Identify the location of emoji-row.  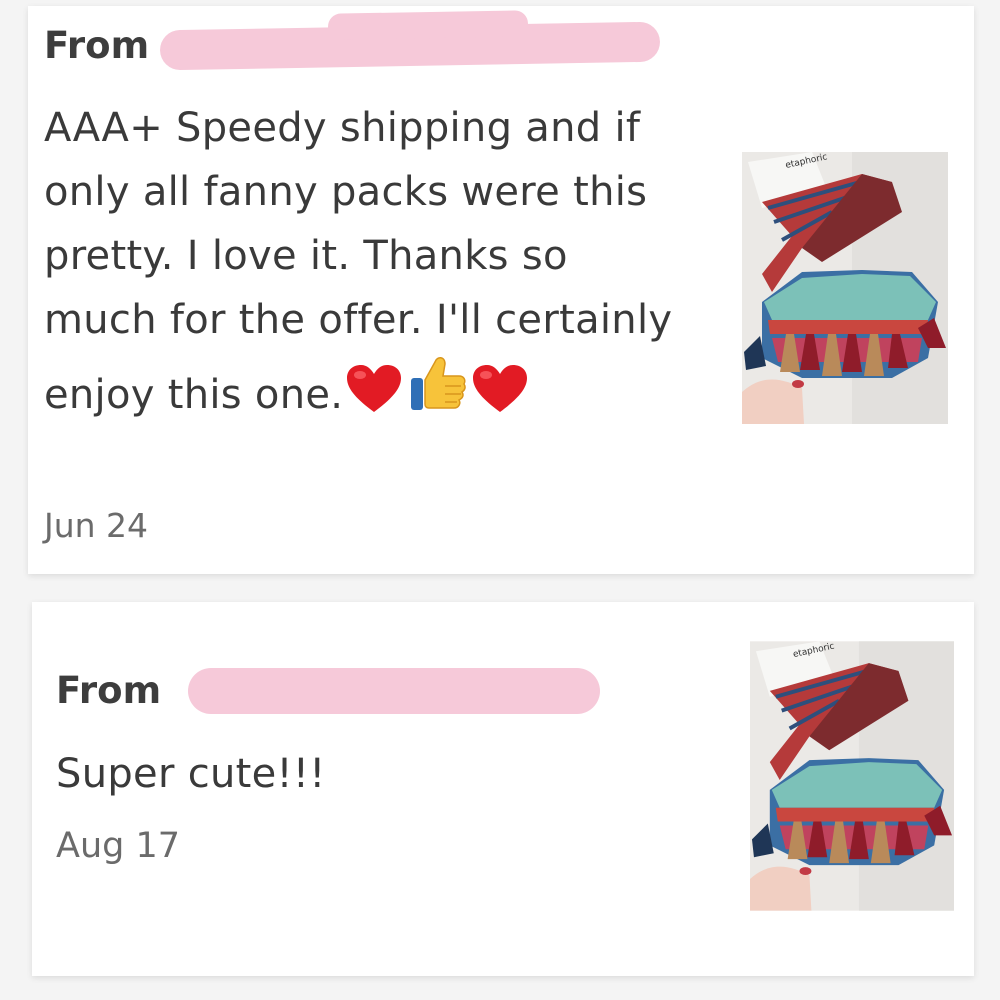
(437, 383).